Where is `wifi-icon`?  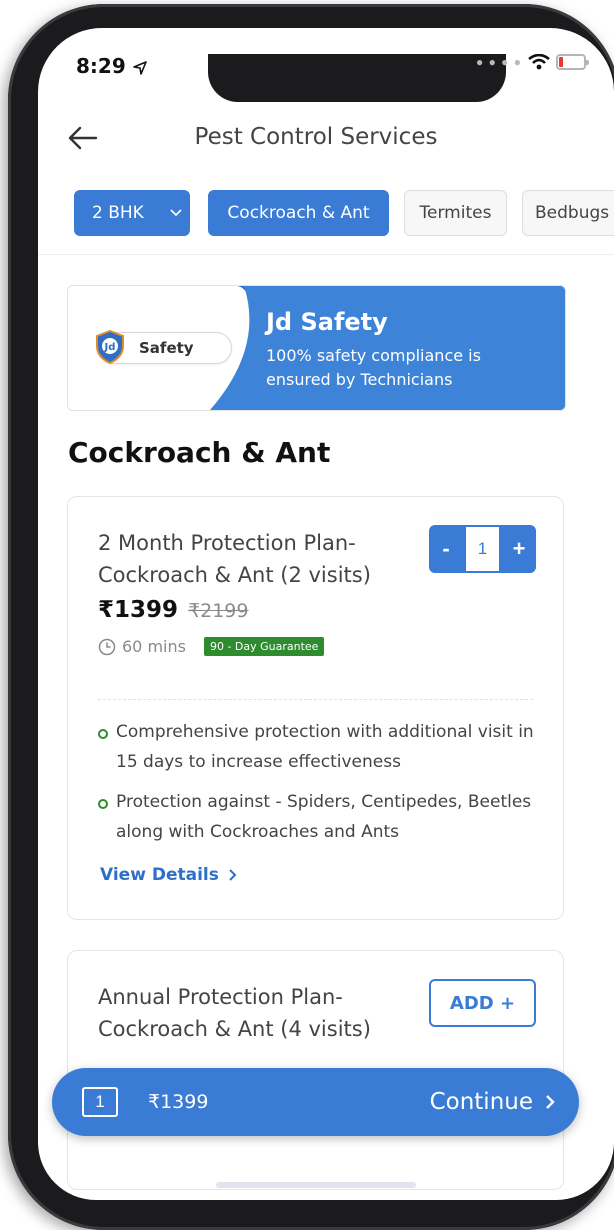 wifi-icon is located at coordinates (539, 62).